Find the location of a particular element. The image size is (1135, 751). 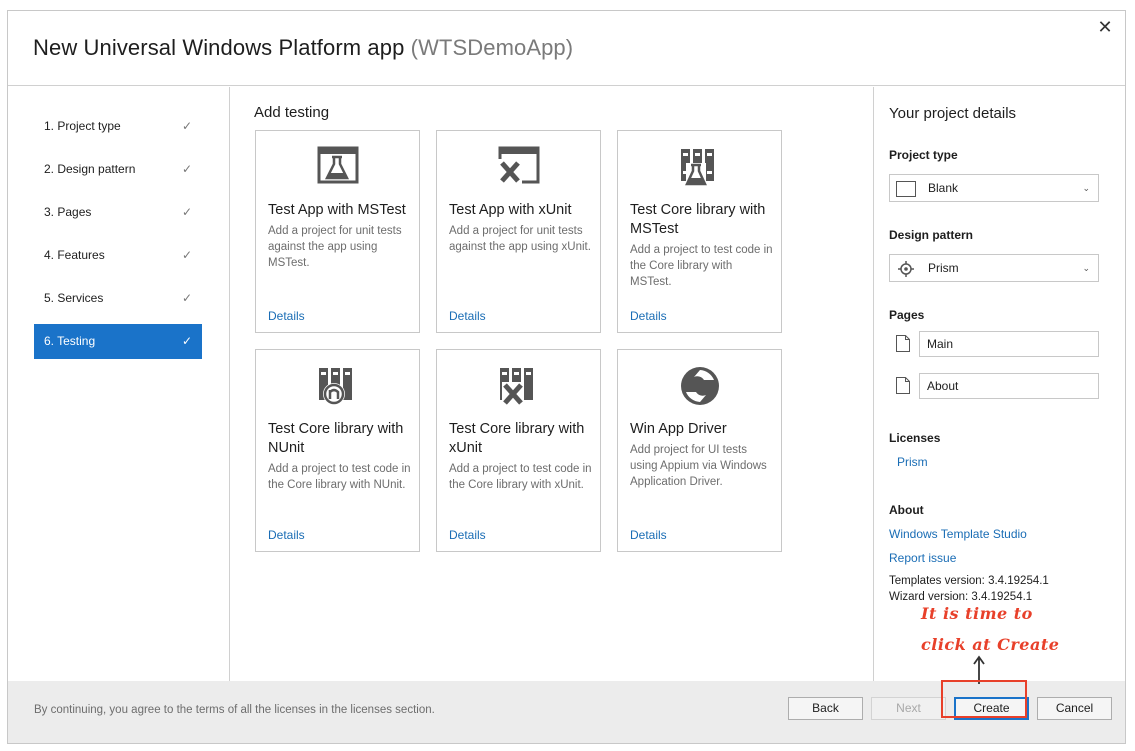

report-issue-link: Report issue is located at coordinates (922, 558).